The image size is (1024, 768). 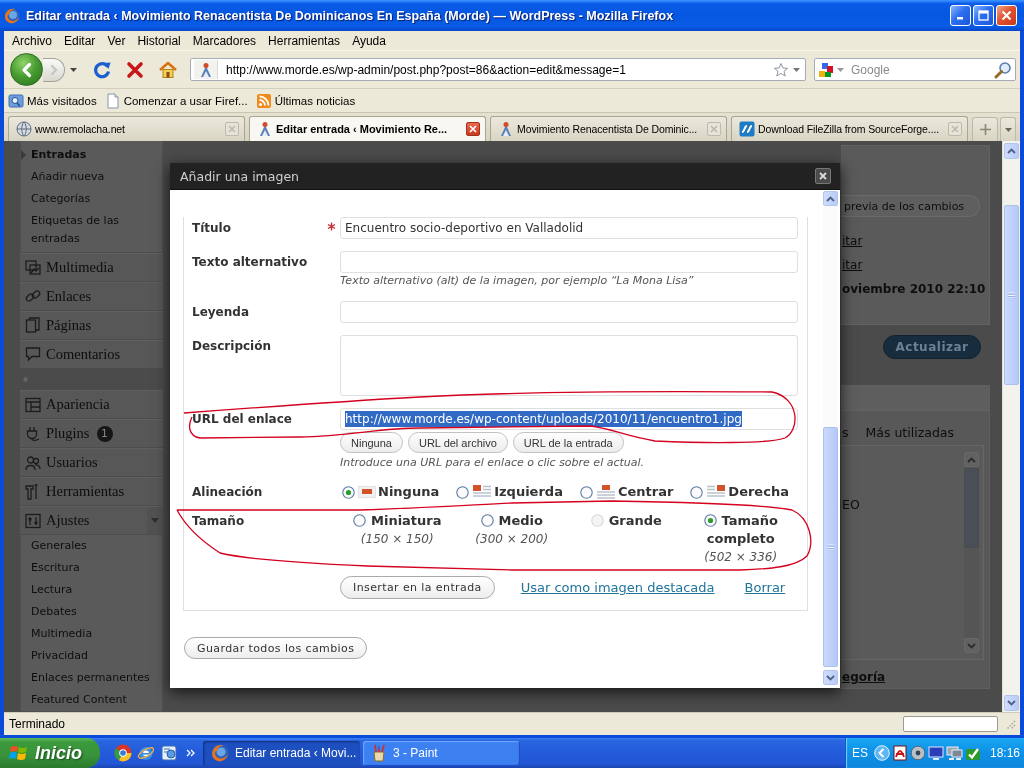 I want to click on size-option: Medio, so click(x=511, y=521).